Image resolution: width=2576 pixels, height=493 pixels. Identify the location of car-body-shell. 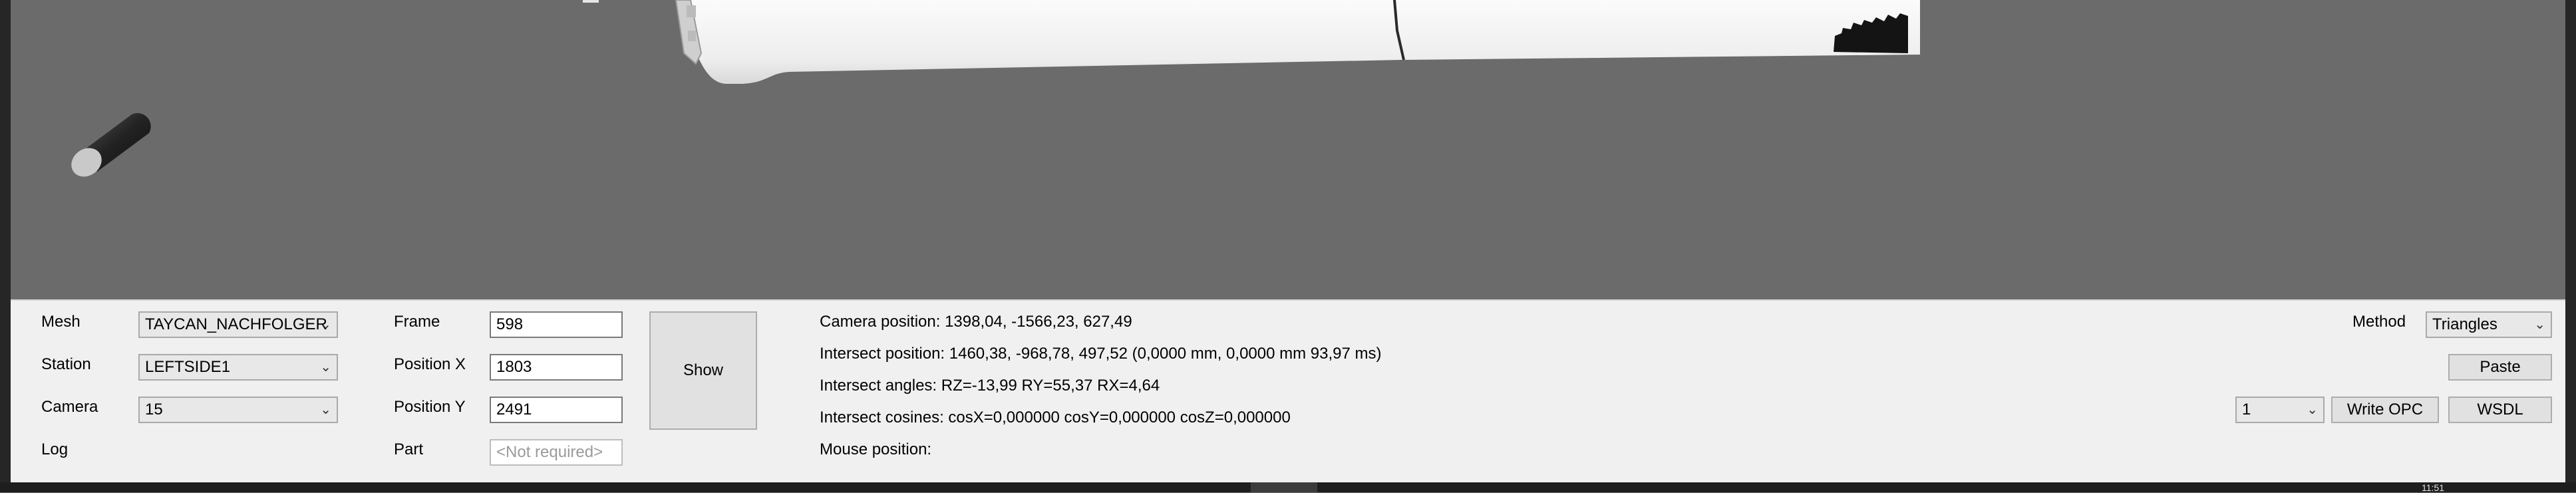
(1300, 42).